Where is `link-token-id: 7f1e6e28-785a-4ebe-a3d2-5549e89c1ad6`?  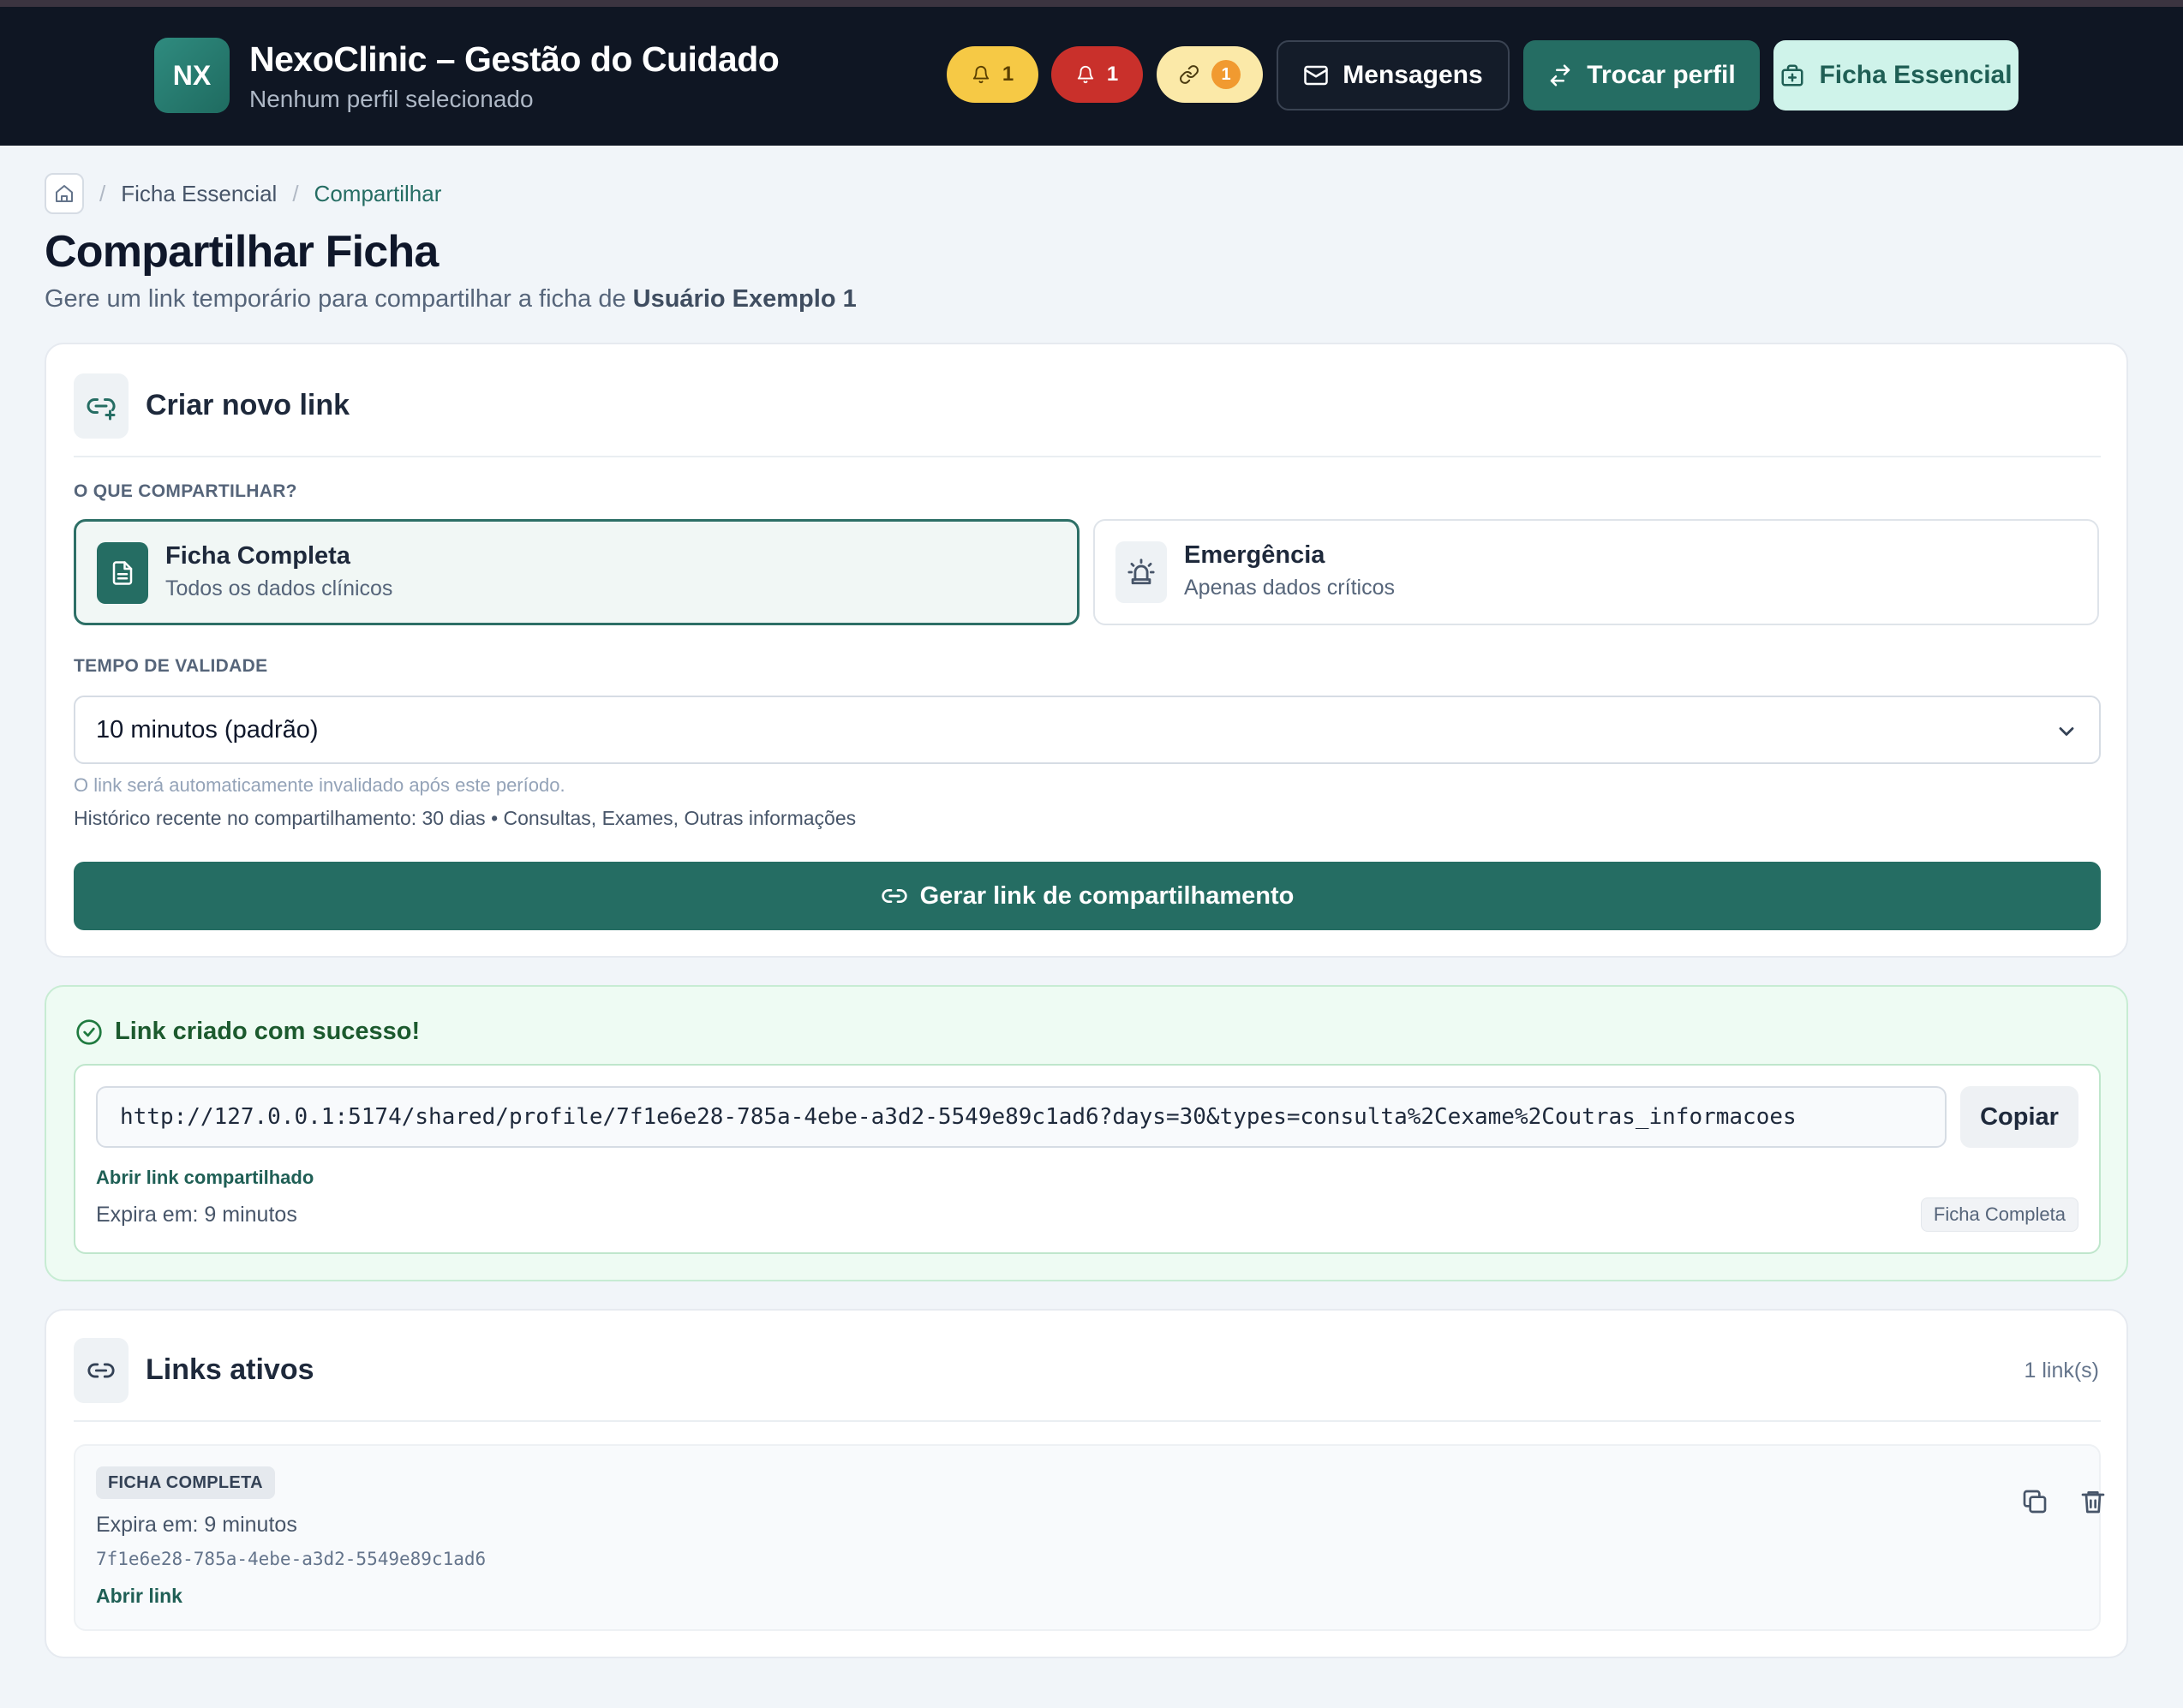 link-token-id: 7f1e6e28-785a-4ebe-a3d2-5549e89c1ad6 is located at coordinates (291, 1559).